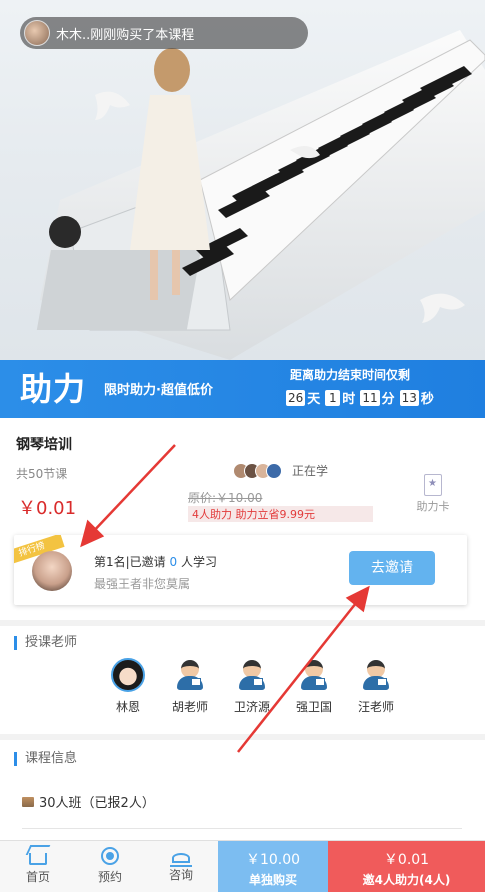  Describe the element at coordinates (38, 866) in the screenshot. I see `nav-home: 首页` at that location.